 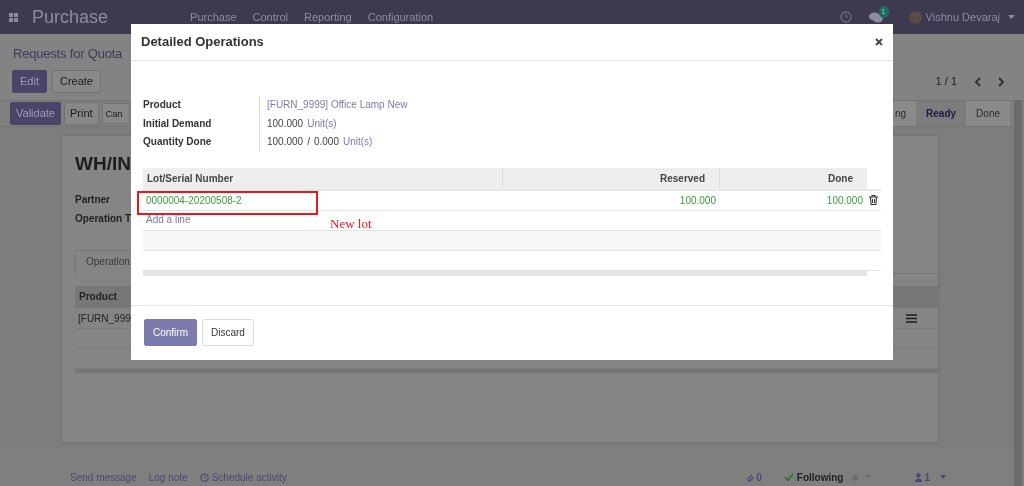 What do you see at coordinates (103, 262) in the screenshot?
I see `tab: Operation` at bounding box center [103, 262].